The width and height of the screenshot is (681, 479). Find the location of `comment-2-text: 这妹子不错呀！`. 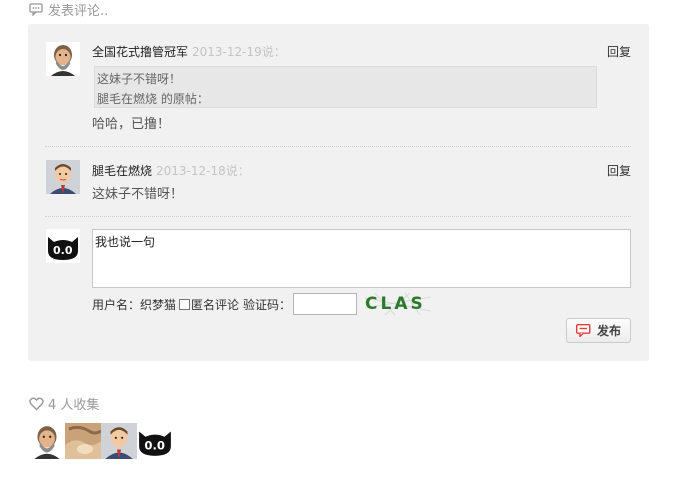

comment-2-text: 这妹子不错呀！ is located at coordinates (138, 194).